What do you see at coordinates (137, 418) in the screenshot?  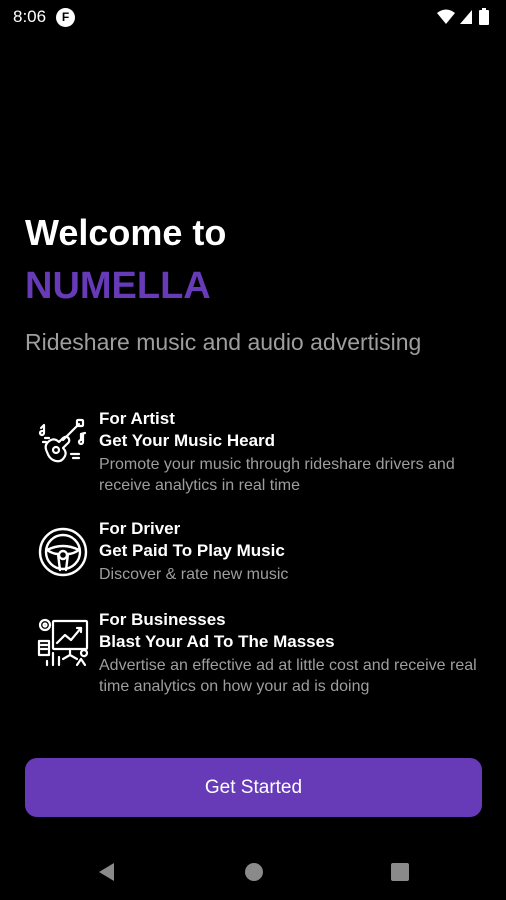 I see `feature-role: For Artist` at bounding box center [137, 418].